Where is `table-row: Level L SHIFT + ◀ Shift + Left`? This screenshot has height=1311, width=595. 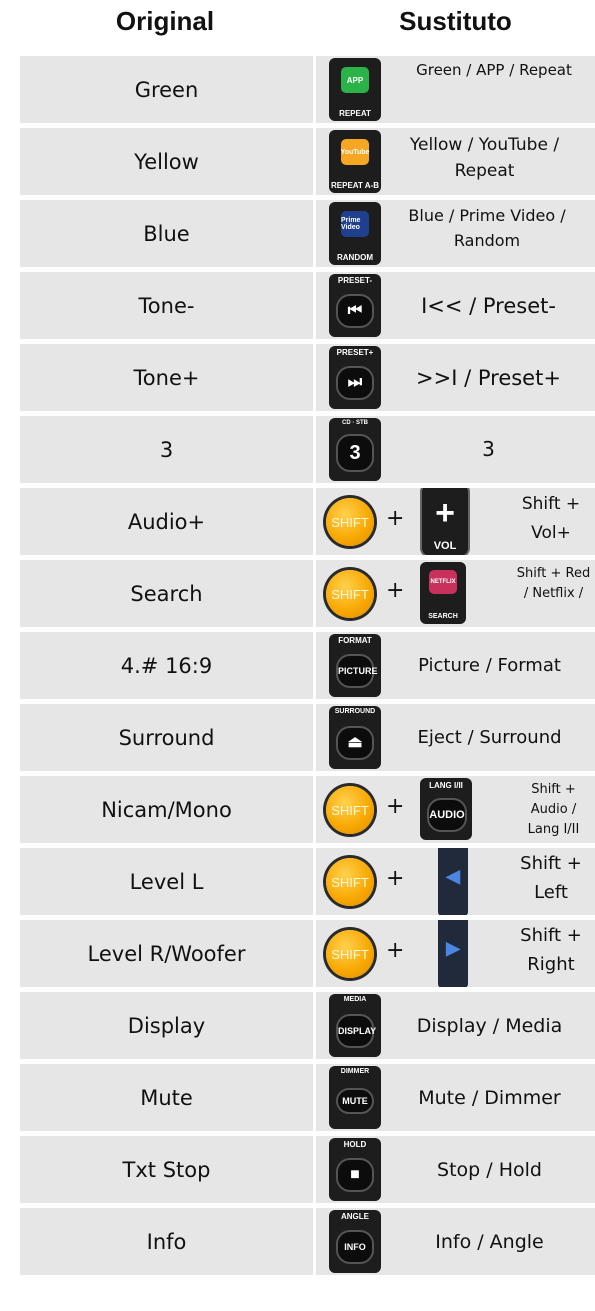 table-row: Level L SHIFT + ◀ Shift + Left is located at coordinates (307, 881).